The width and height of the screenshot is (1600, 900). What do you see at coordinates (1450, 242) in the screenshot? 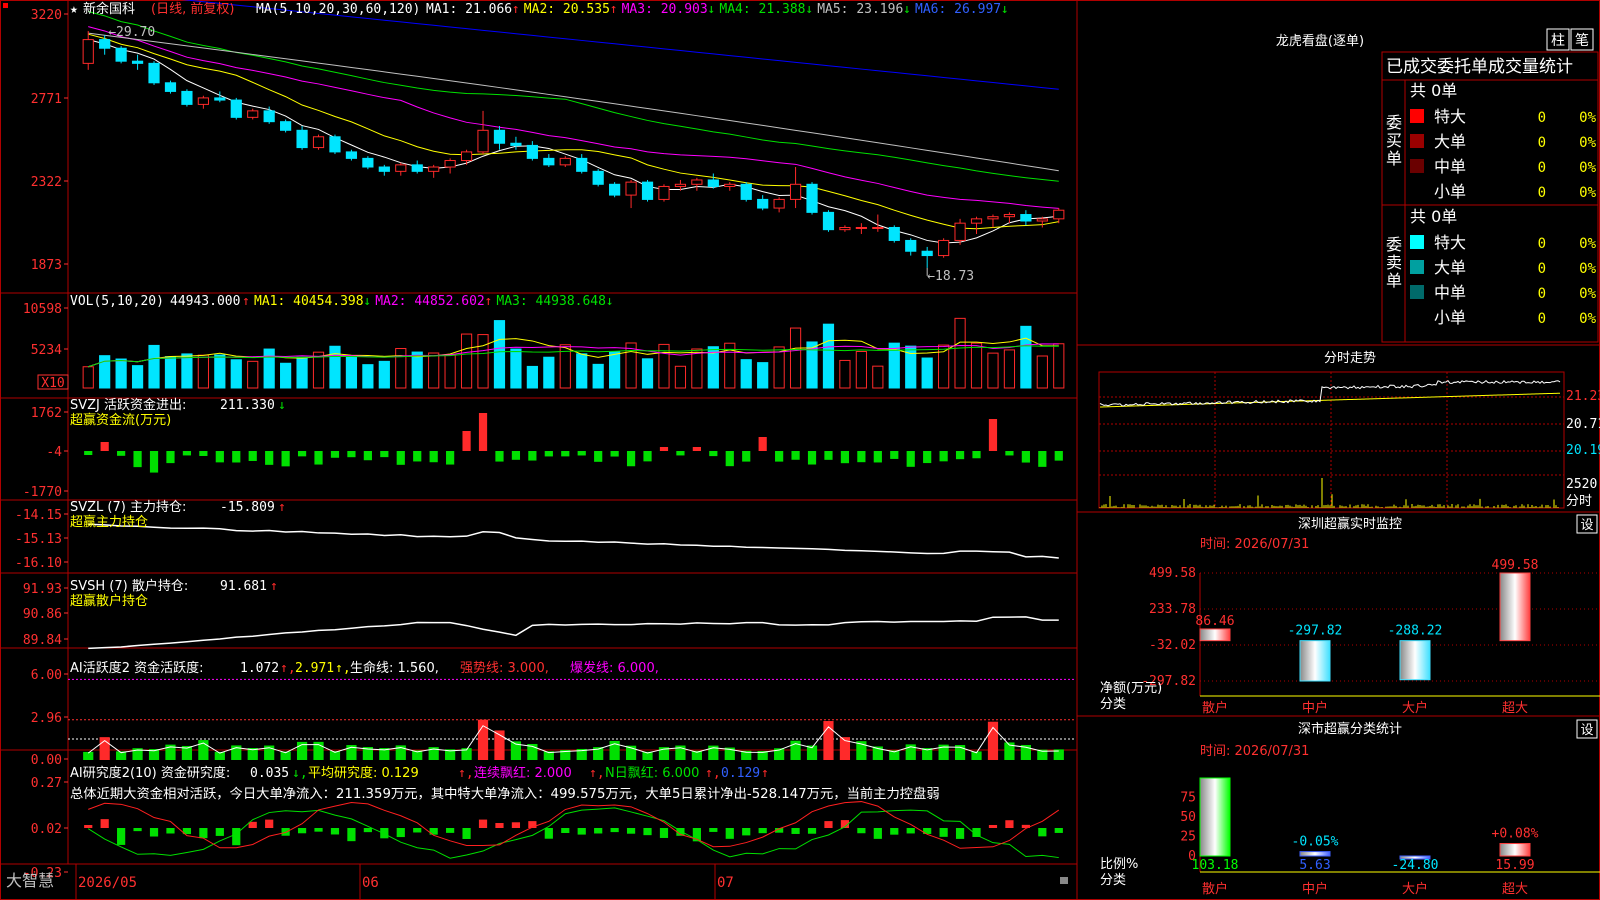
I see `sell-row-name: 特大` at bounding box center [1450, 242].